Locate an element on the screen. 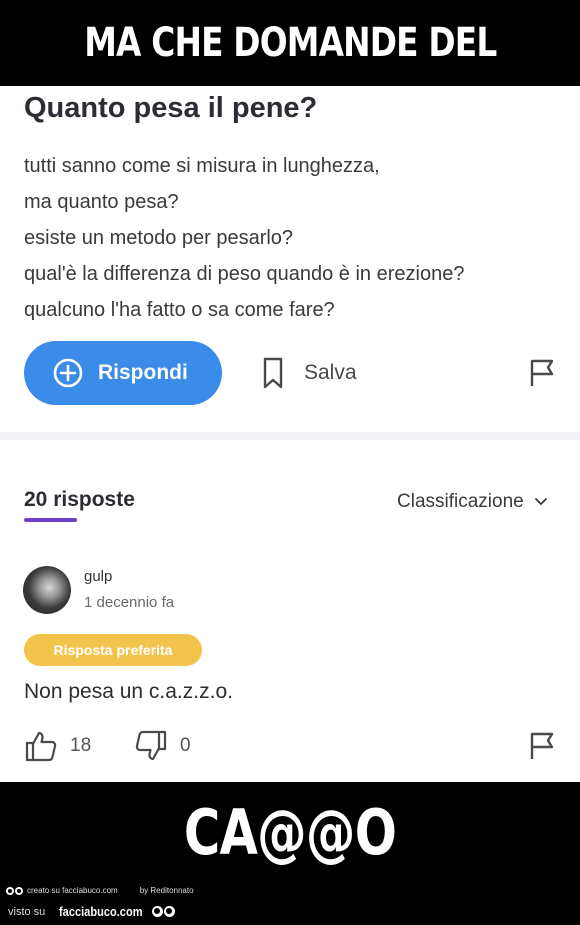  question-title: Quanto pesa il pene? is located at coordinates (171, 108).